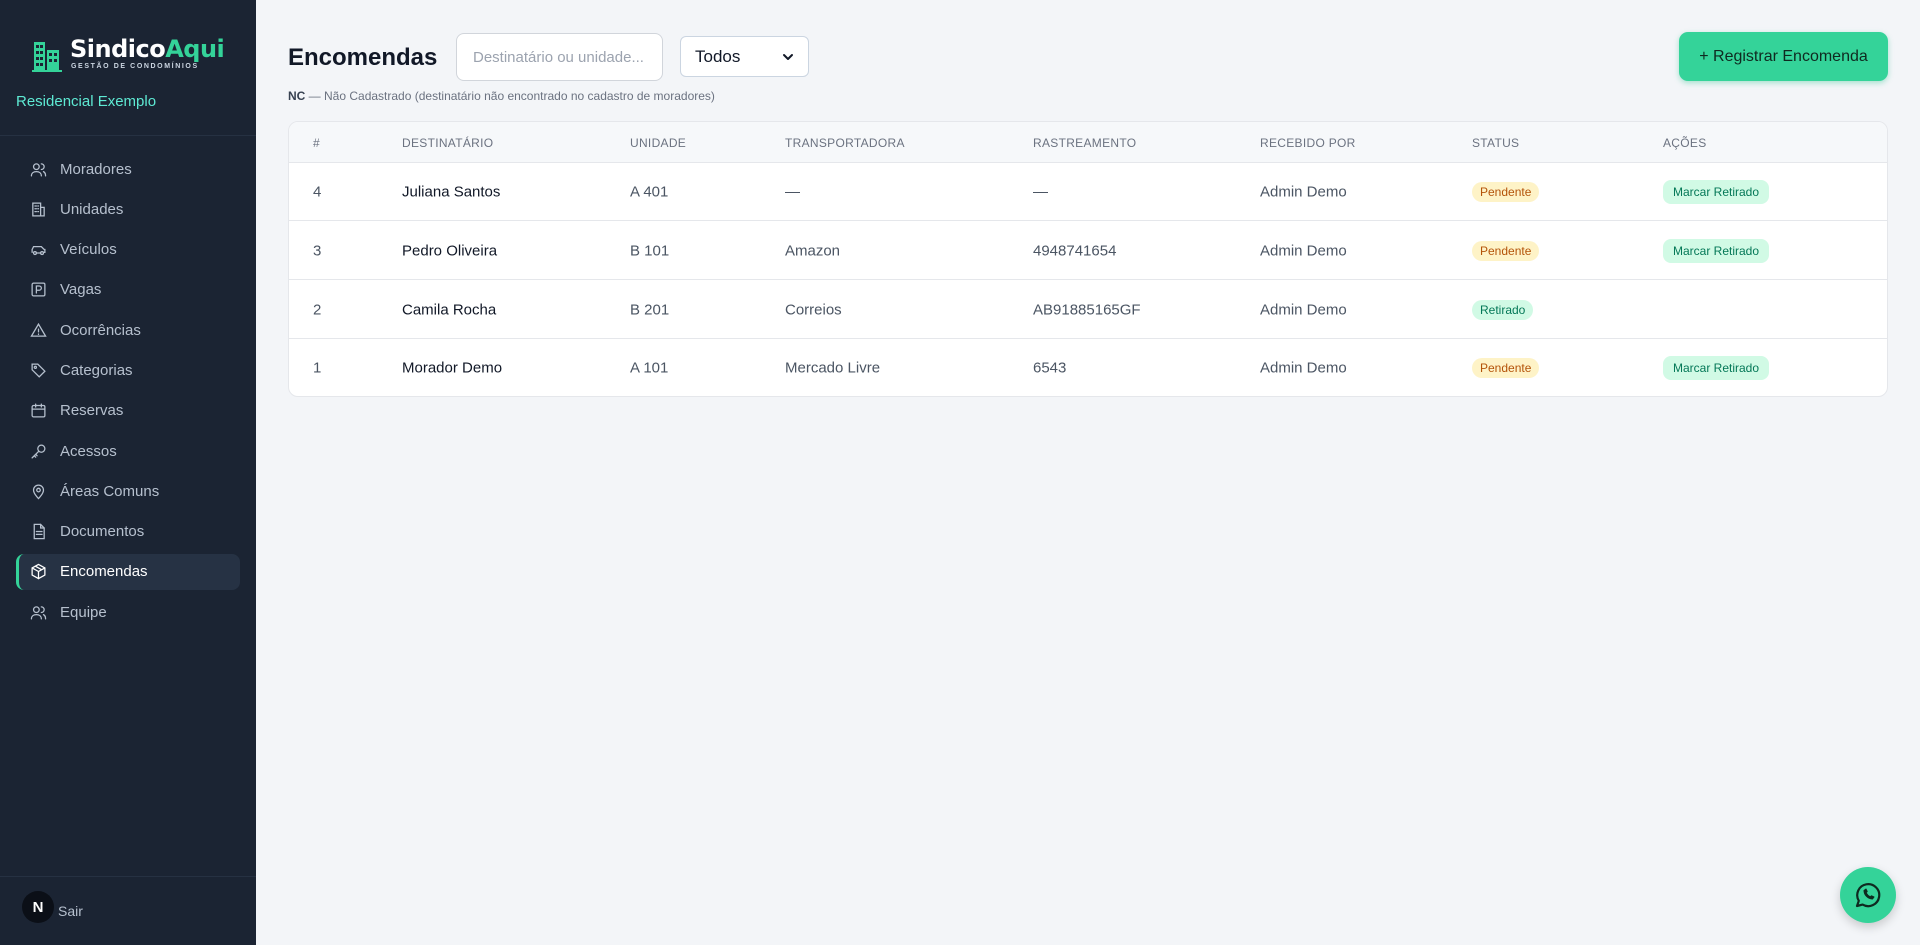 The height and width of the screenshot is (945, 1920). What do you see at coordinates (92, 411) in the screenshot?
I see `sidebar-item-label: Reservas` at bounding box center [92, 411].